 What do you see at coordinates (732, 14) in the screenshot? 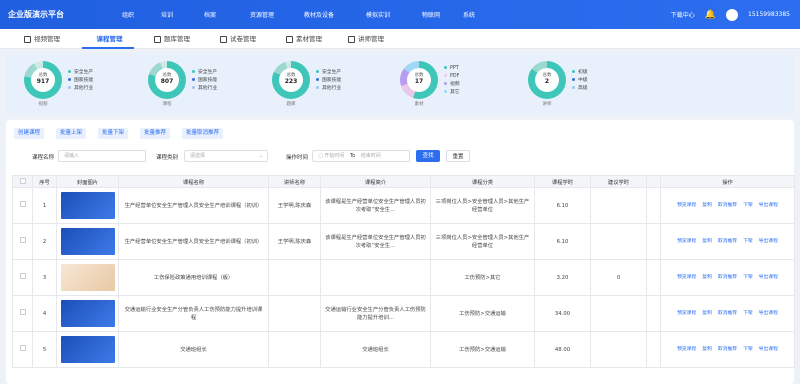
I see `avatar` at bounding box center [732, 14].